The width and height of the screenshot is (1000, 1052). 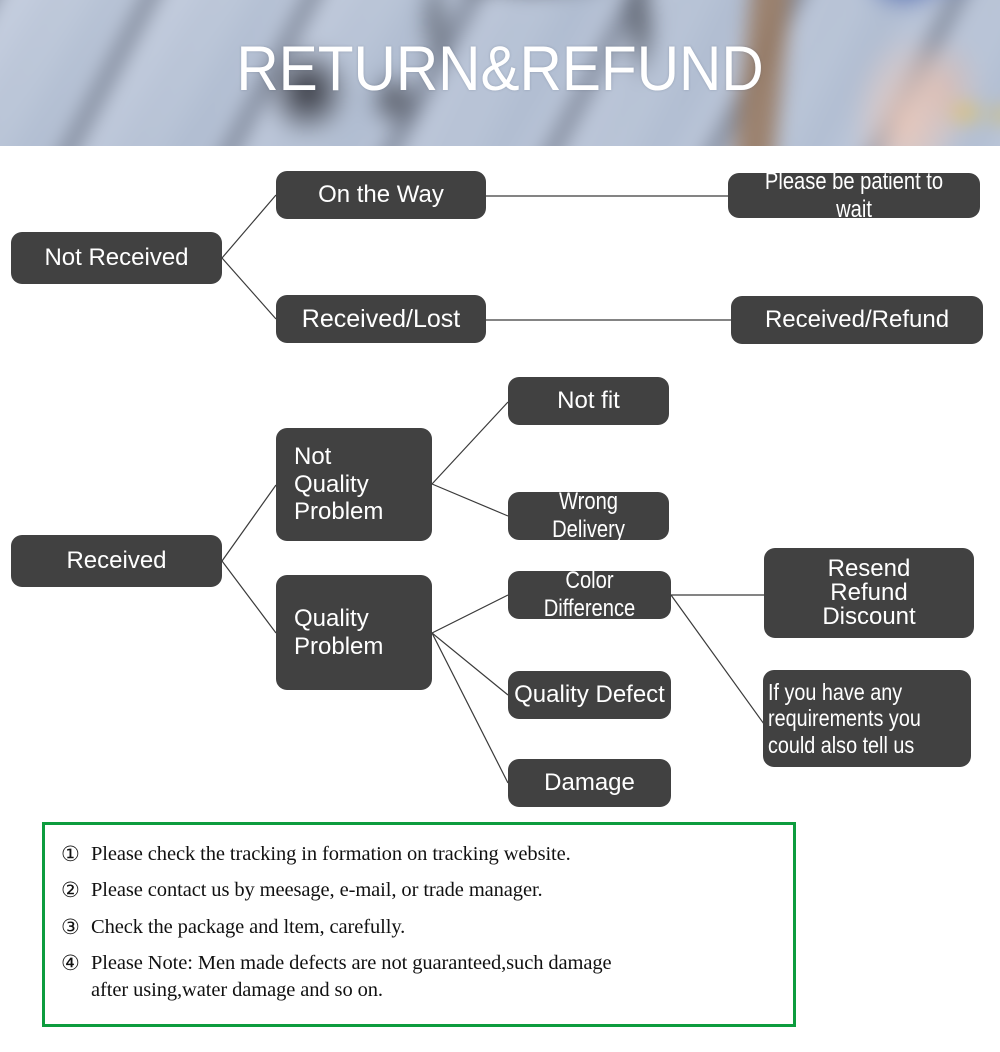 What do you see at coordinates (249, 226) in the screenshot?
I see `line-notreceived-ontheway` at bounding box center [249, 226].